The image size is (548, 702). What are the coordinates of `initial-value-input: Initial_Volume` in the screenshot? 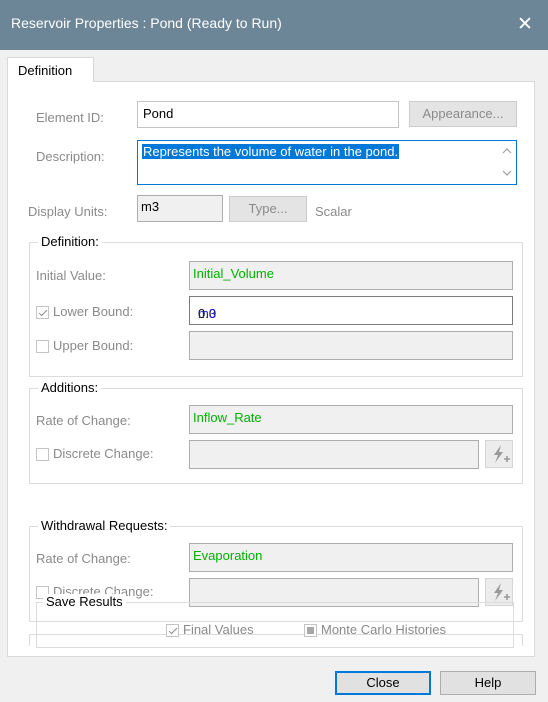 It's located at (351, 275).